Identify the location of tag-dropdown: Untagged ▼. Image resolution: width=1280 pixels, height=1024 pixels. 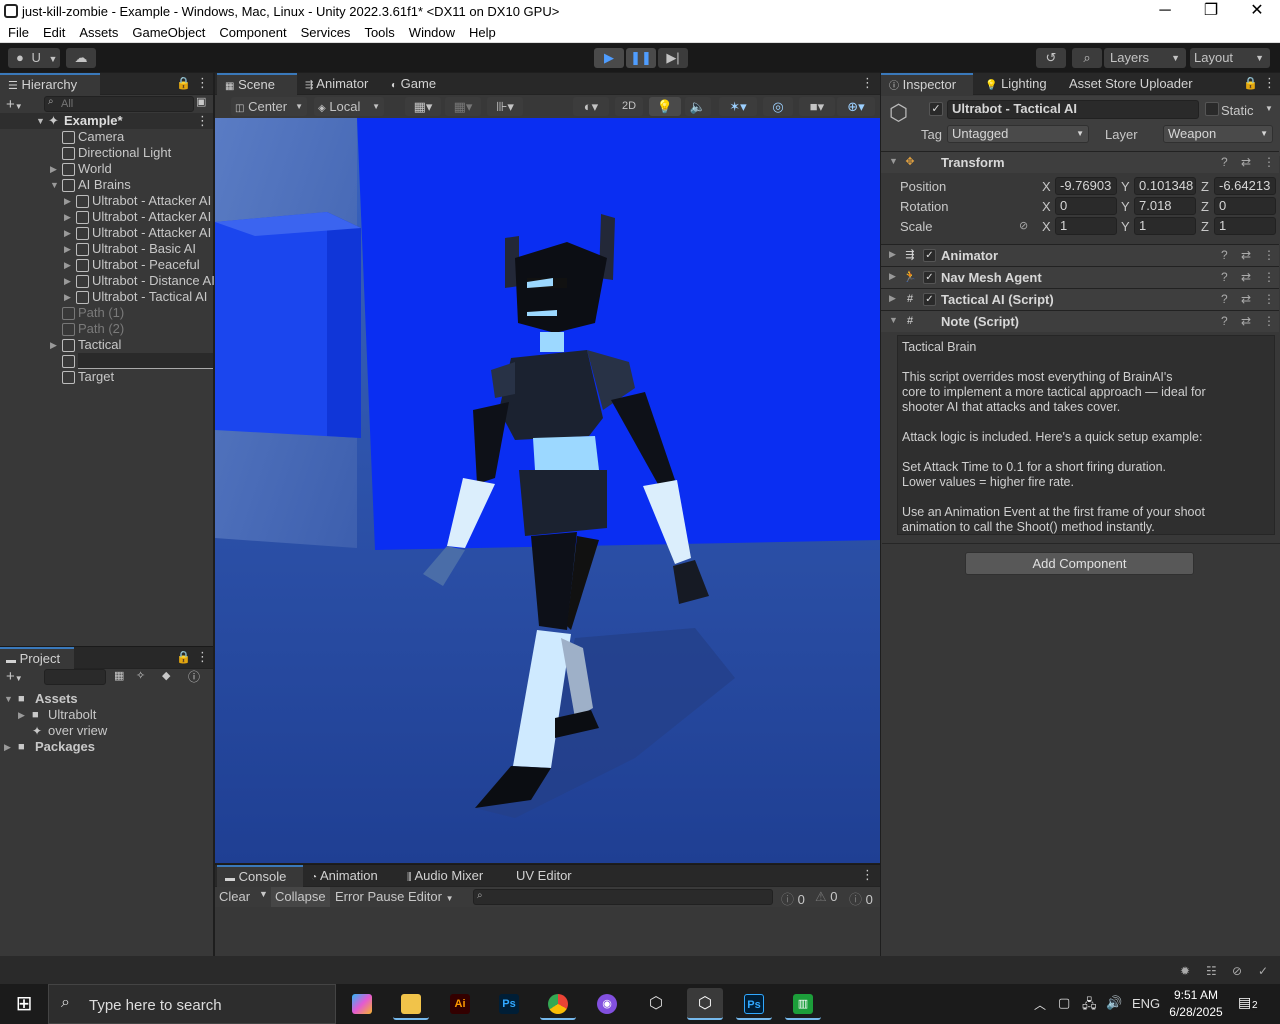
(1018, 134).